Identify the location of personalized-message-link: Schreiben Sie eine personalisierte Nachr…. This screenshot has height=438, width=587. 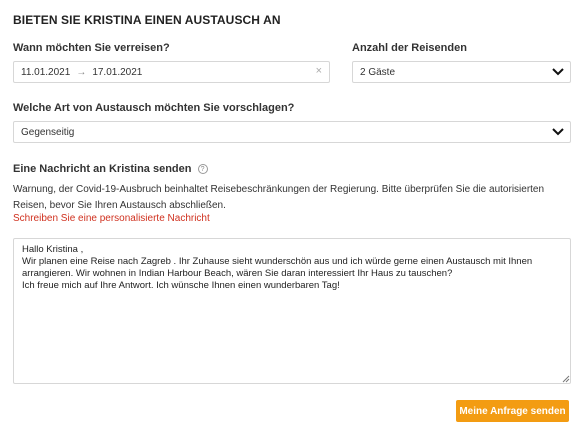
(111, 218).